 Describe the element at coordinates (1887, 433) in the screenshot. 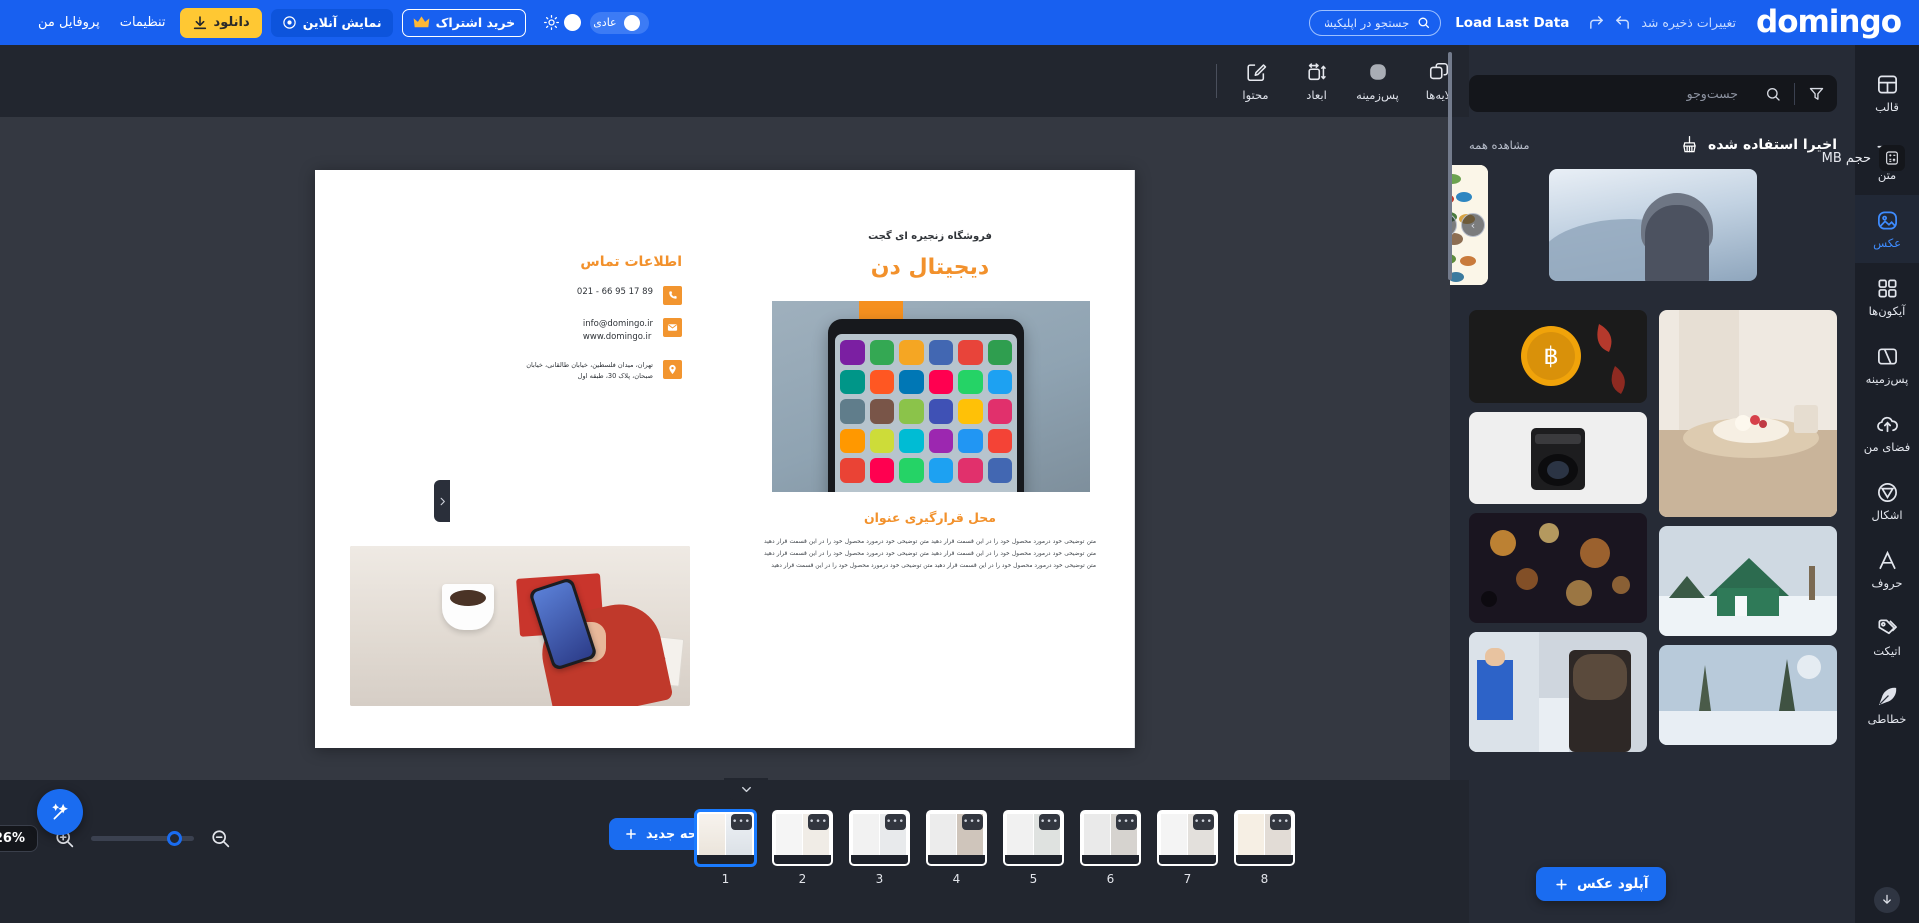

I see `rail-item-my-space: فضای من` at that location.